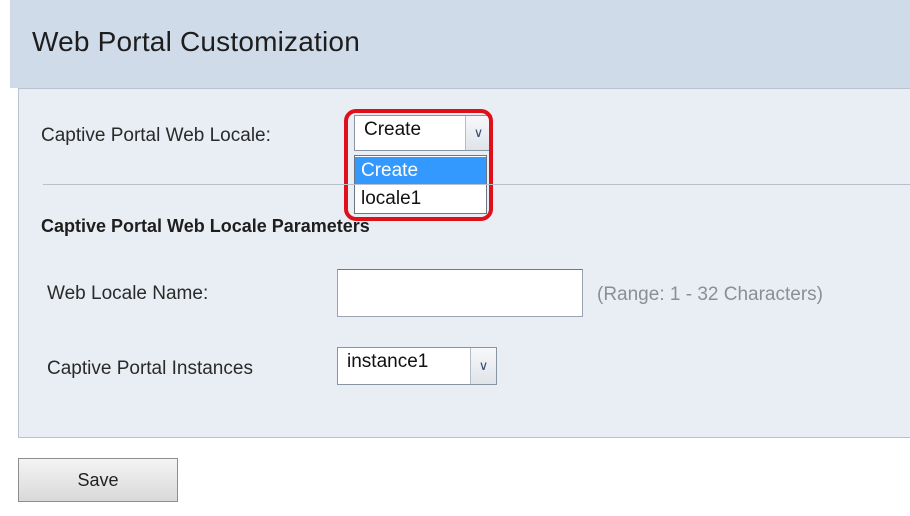 This screenshot has height=516, width=910. What do you see at coordinates (156, 135) in the screenshot?
I see `locale-label: Captive Portal Web Locale:` at bounding box center [156, 135].